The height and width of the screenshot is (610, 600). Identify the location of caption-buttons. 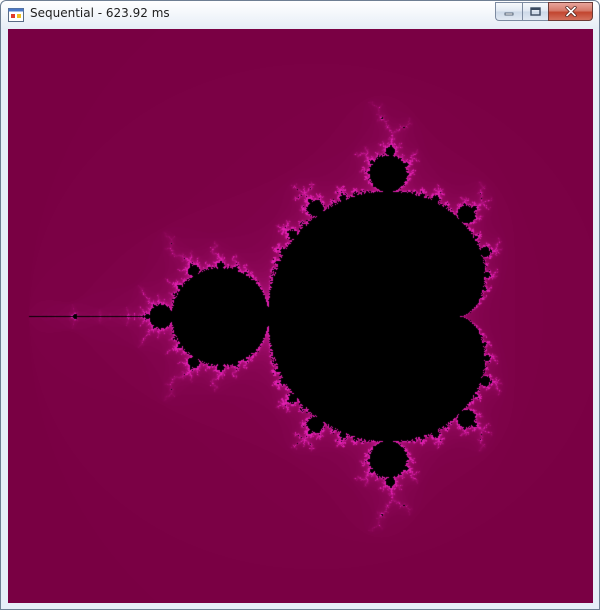
(544, 11).